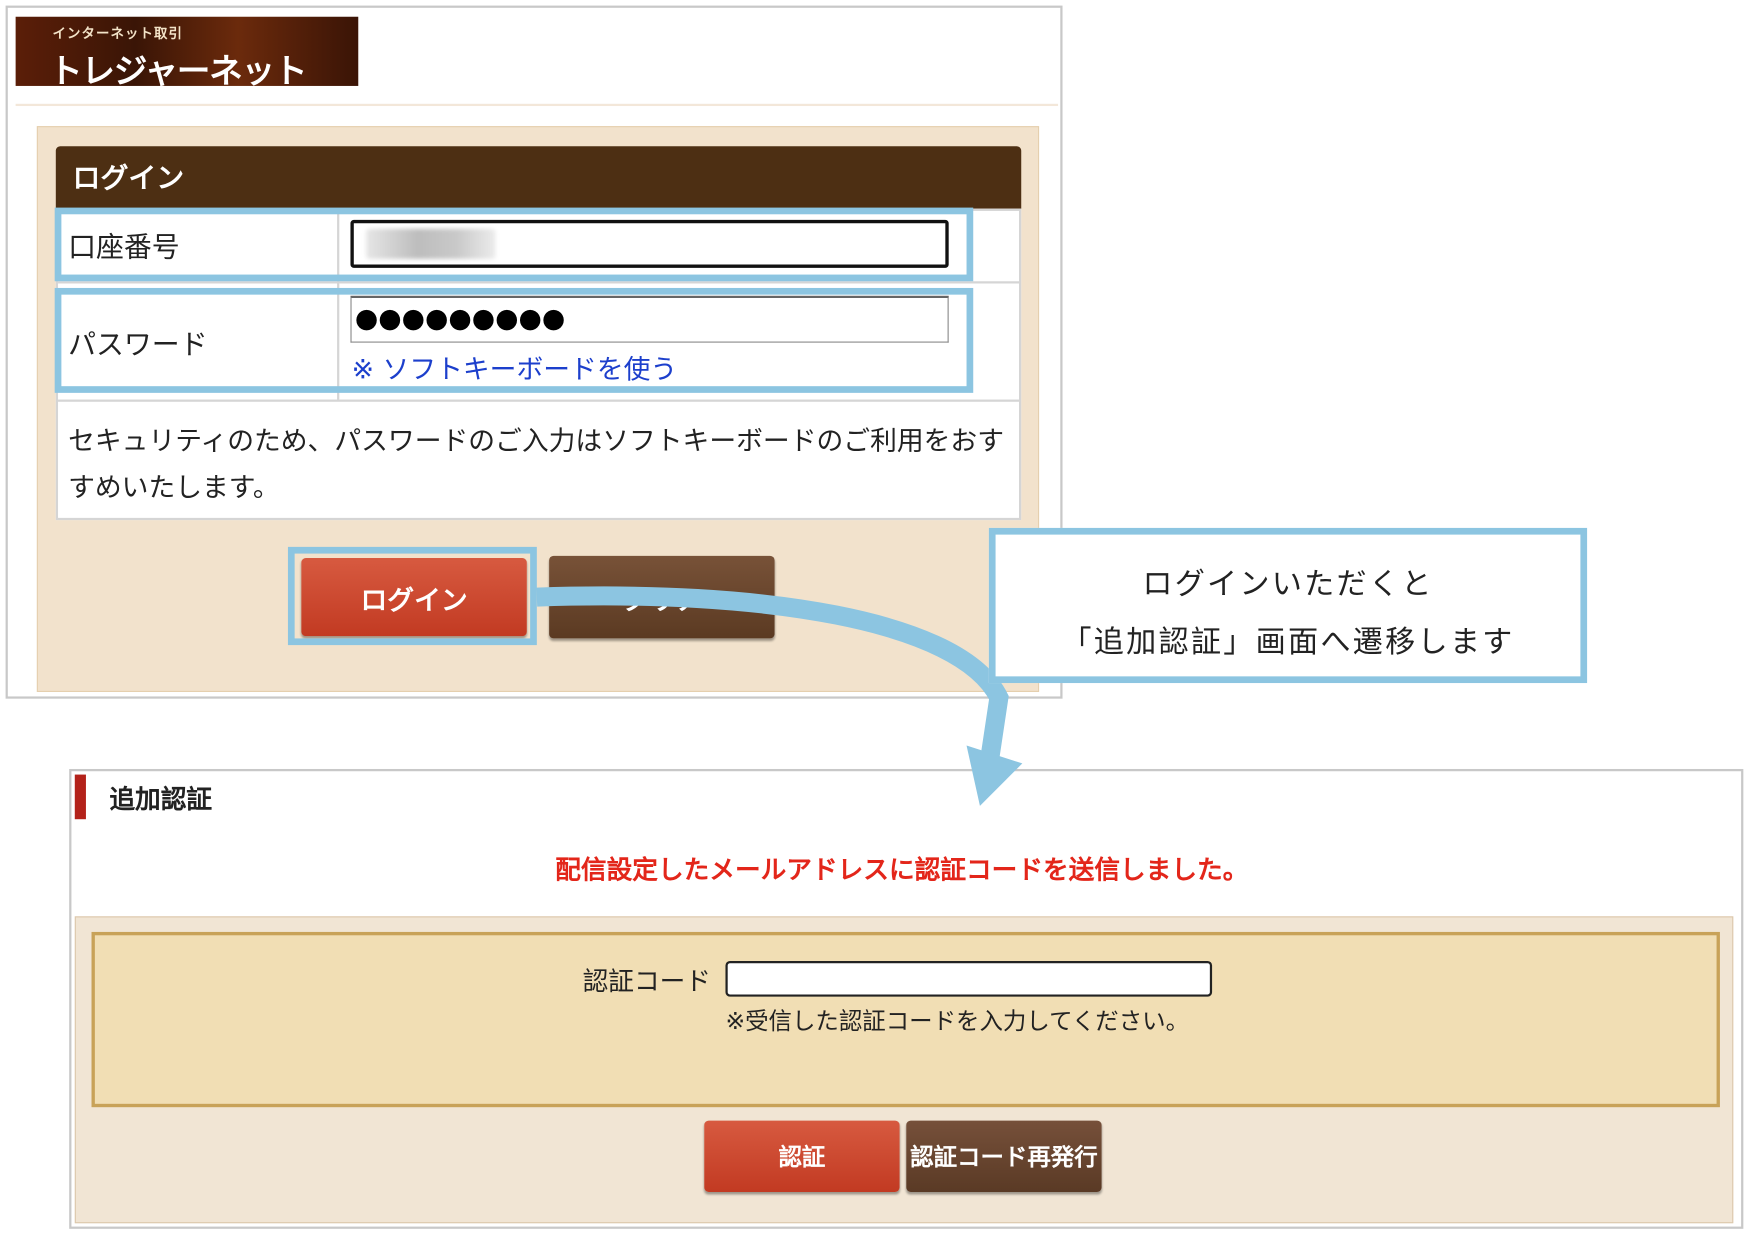 The width and height of the screenshot is (1750, 1238). I want to click on brand-logo: インターネット取引 トレジャーネット, so click(187, 51).